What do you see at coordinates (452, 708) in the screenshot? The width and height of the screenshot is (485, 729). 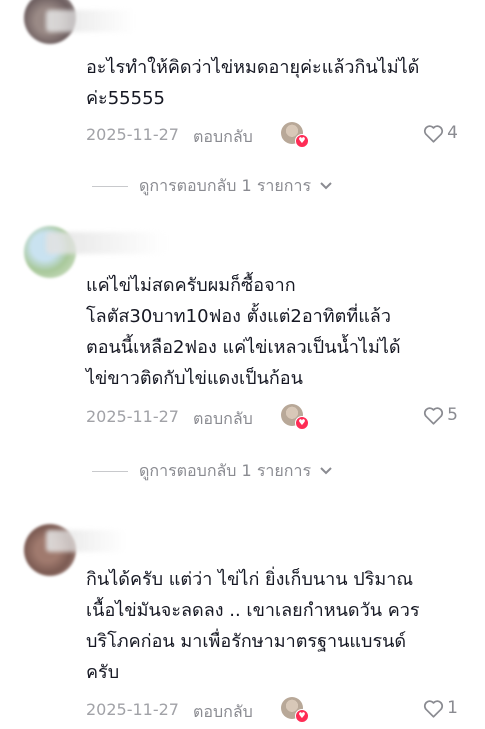 I see `like-count: 1` at bounding box center [452, 708].